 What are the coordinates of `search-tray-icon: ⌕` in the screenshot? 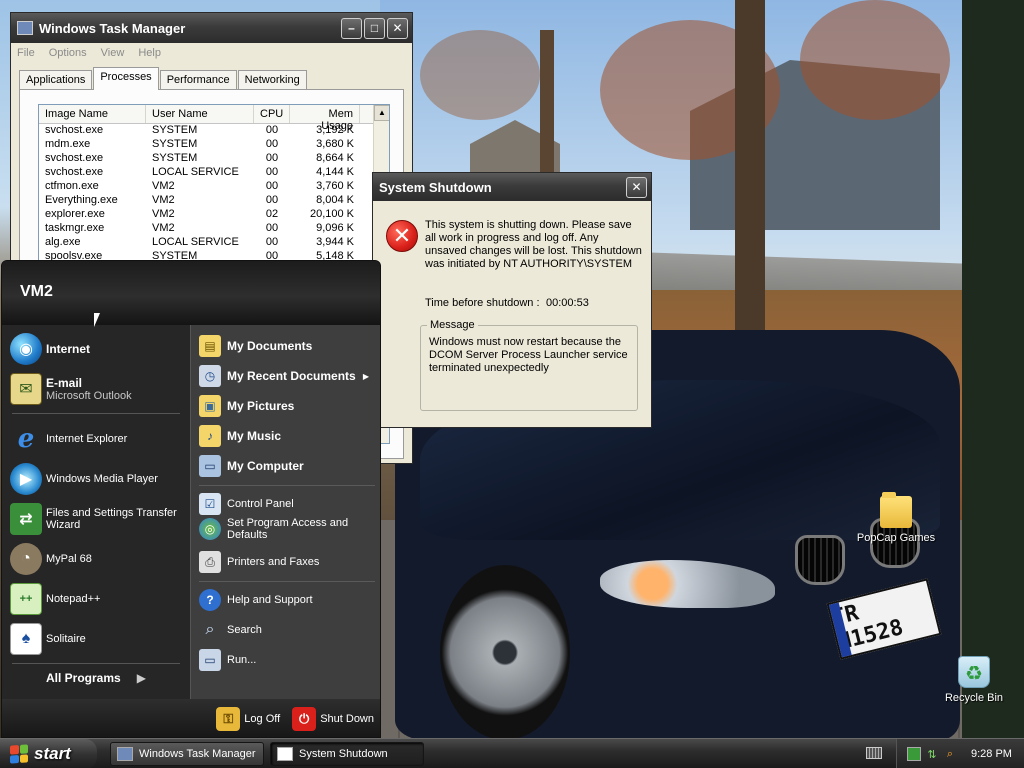 It's located at (950, 754).